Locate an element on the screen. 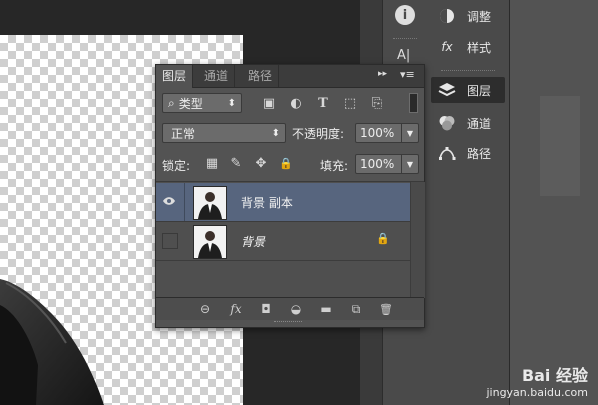 The height and width of the screenshot is (405, 598). fill-field: 100% ▼ is located at coordinates (387, 164).